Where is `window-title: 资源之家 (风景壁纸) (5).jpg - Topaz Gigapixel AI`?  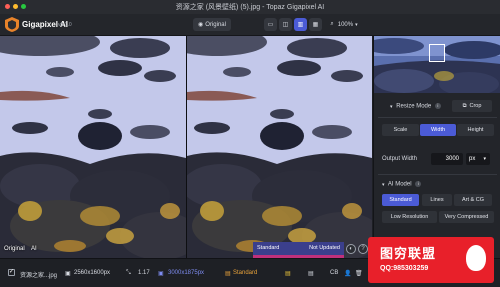 window-title: 资源之家 (风景壁纸) (5).jpg - Topaz Gigapixel AI is located at coordinates (250, 7).